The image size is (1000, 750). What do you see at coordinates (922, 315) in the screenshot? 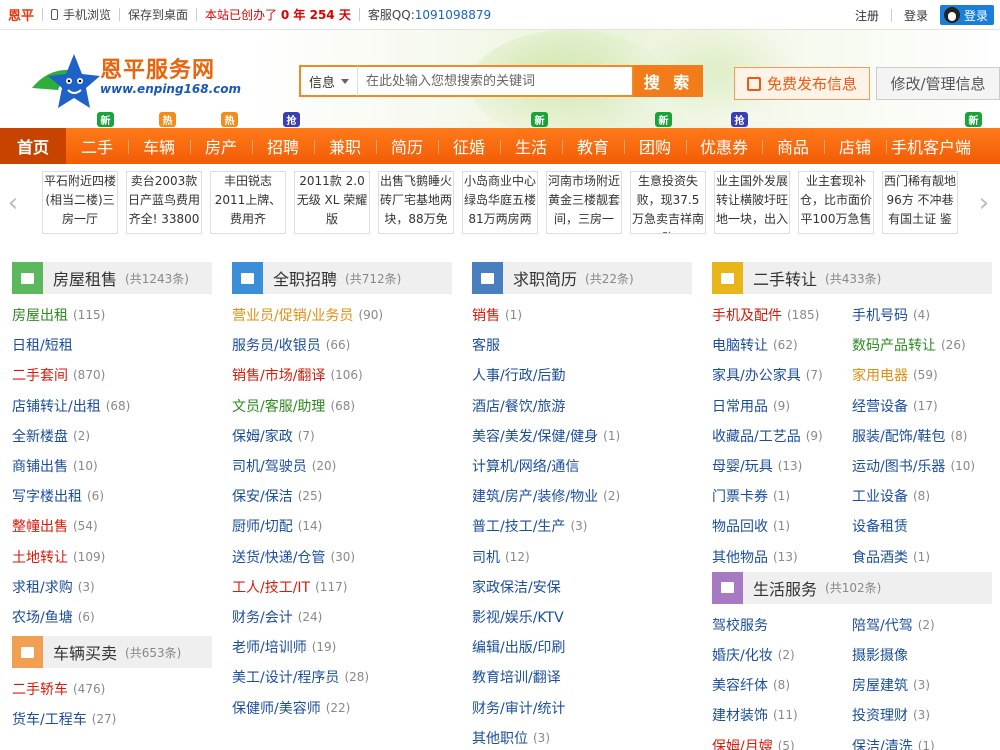
I see `category-link: 手机号码 (4)` at bounding box center [922, 315].